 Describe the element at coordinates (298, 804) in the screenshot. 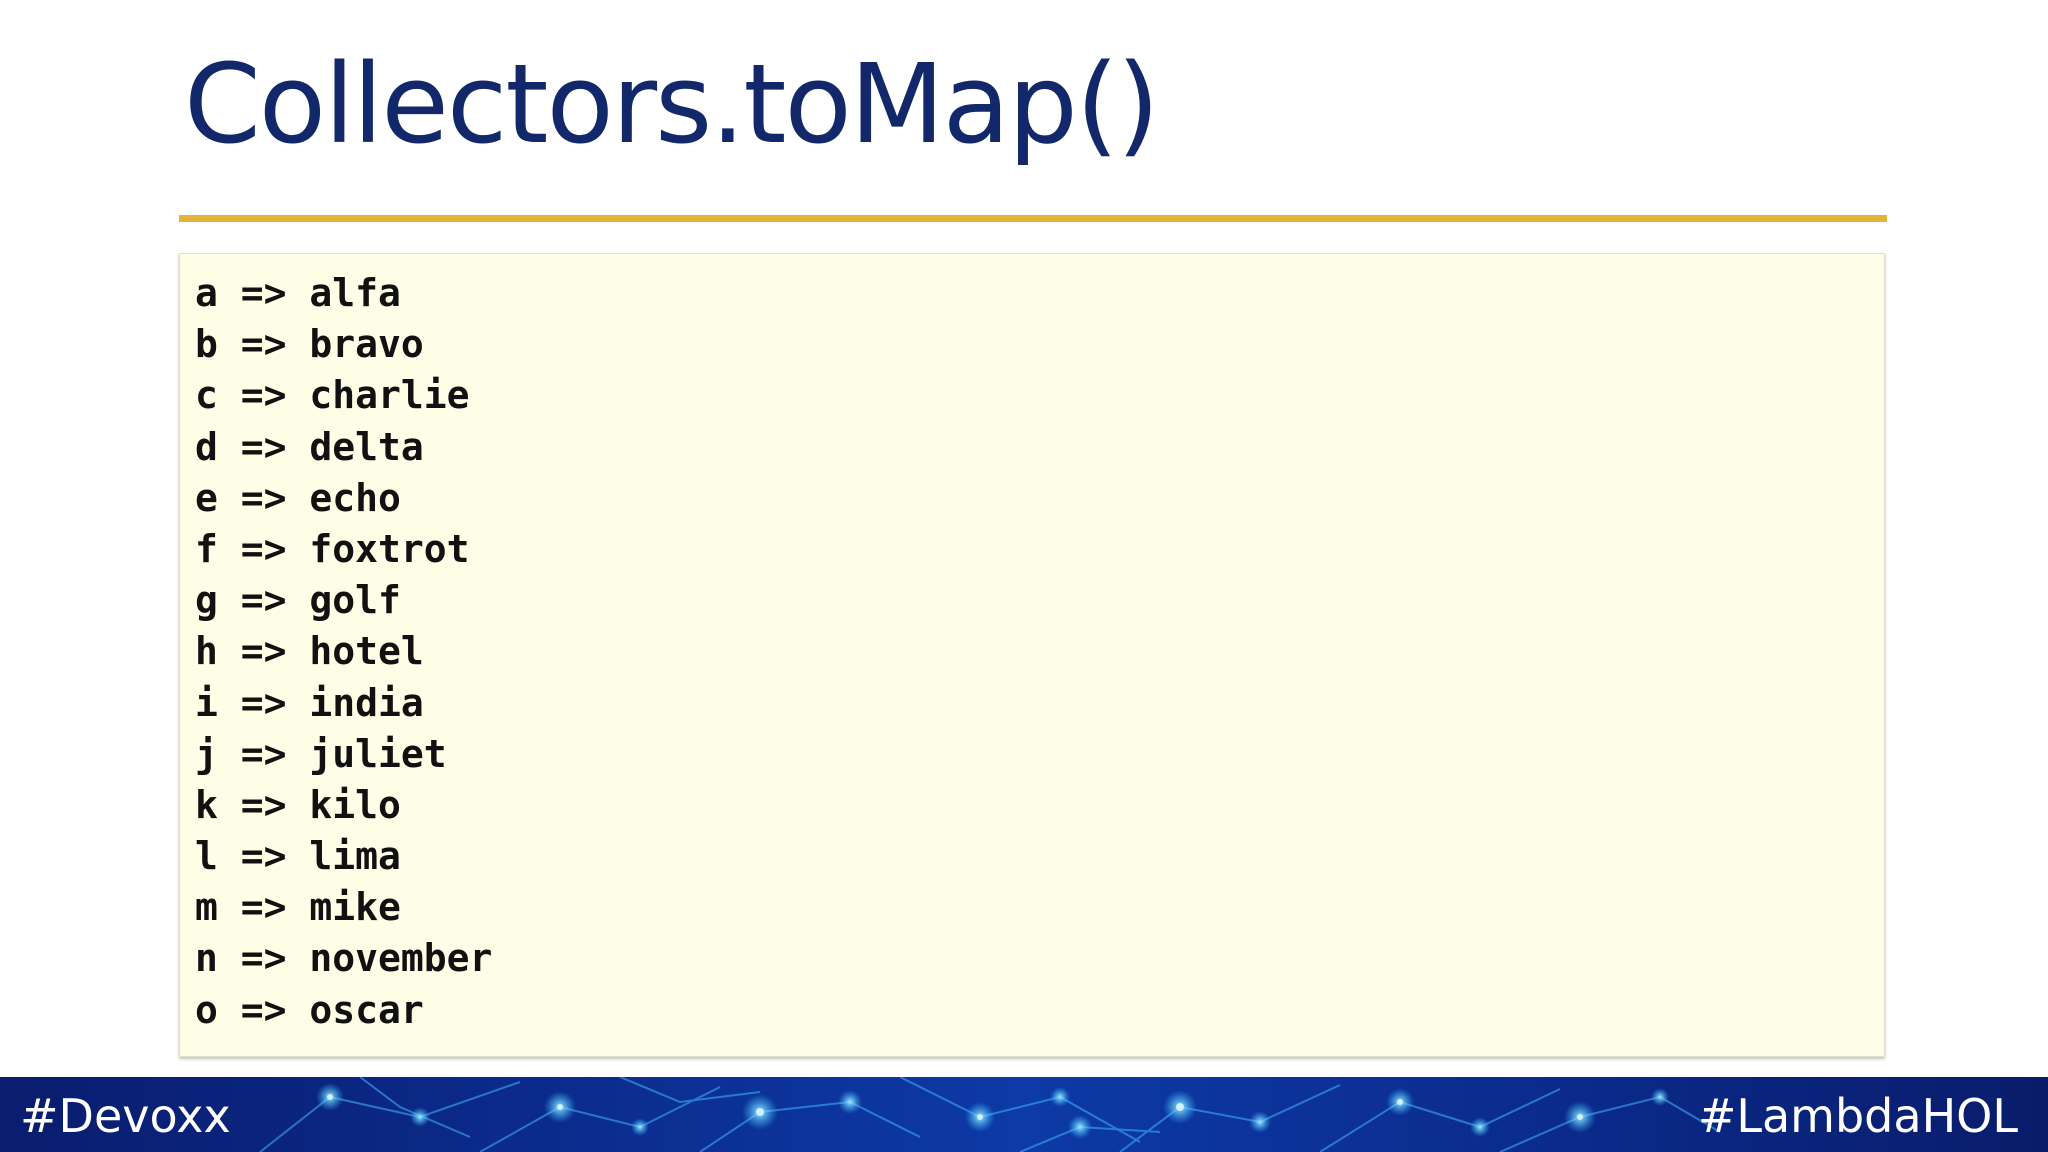

I see `code-line: k => kilo` at that location.